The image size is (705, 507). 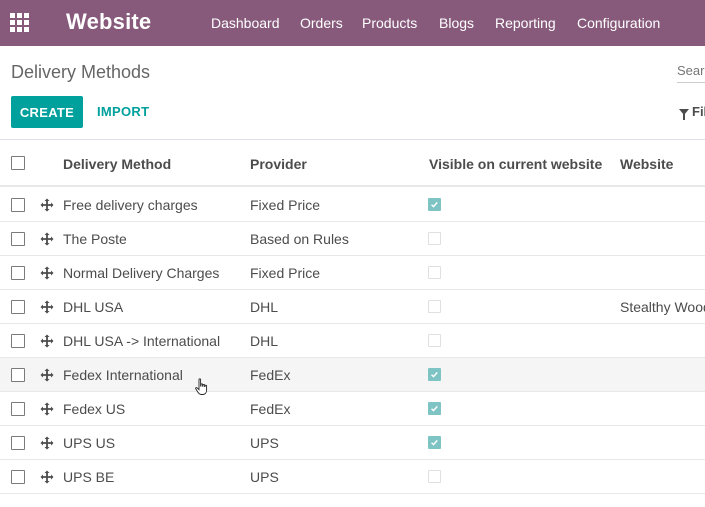 I want to click on filters-button: Filters, so click(x=692, y=112).